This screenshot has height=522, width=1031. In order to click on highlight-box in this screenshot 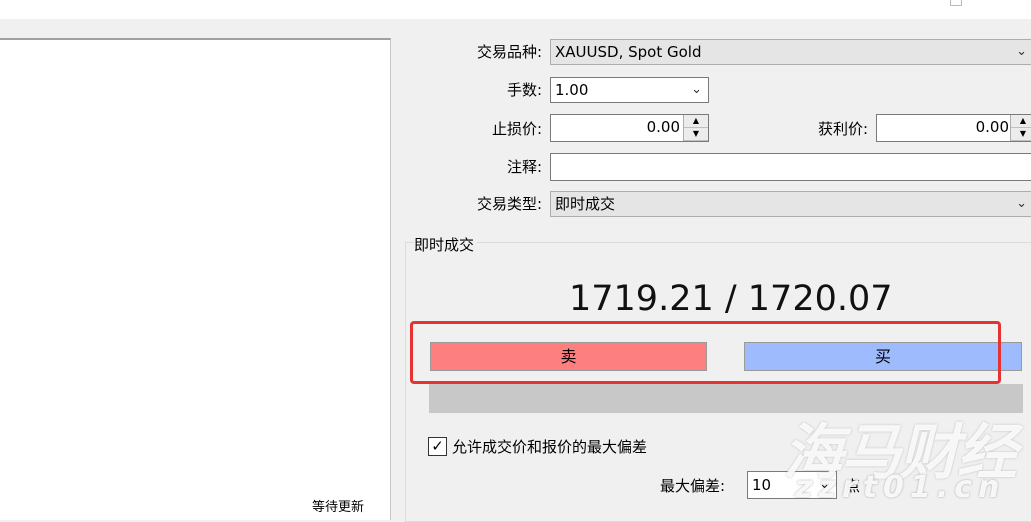, I will do `click(705, 352)`.